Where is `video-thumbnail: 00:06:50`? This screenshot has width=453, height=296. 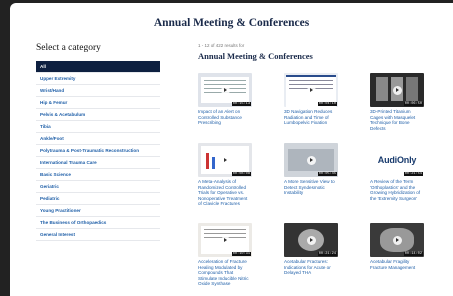
video-thumbnail: 00:06:50 is located at coordinates (397, 90).